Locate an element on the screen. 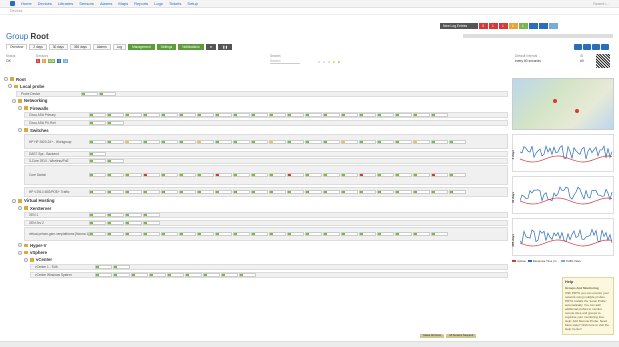 Image resolution: width=619 pixels, height=347 pixels. device-row: Cisco ASA Primary is located at coordinates (266, 115).